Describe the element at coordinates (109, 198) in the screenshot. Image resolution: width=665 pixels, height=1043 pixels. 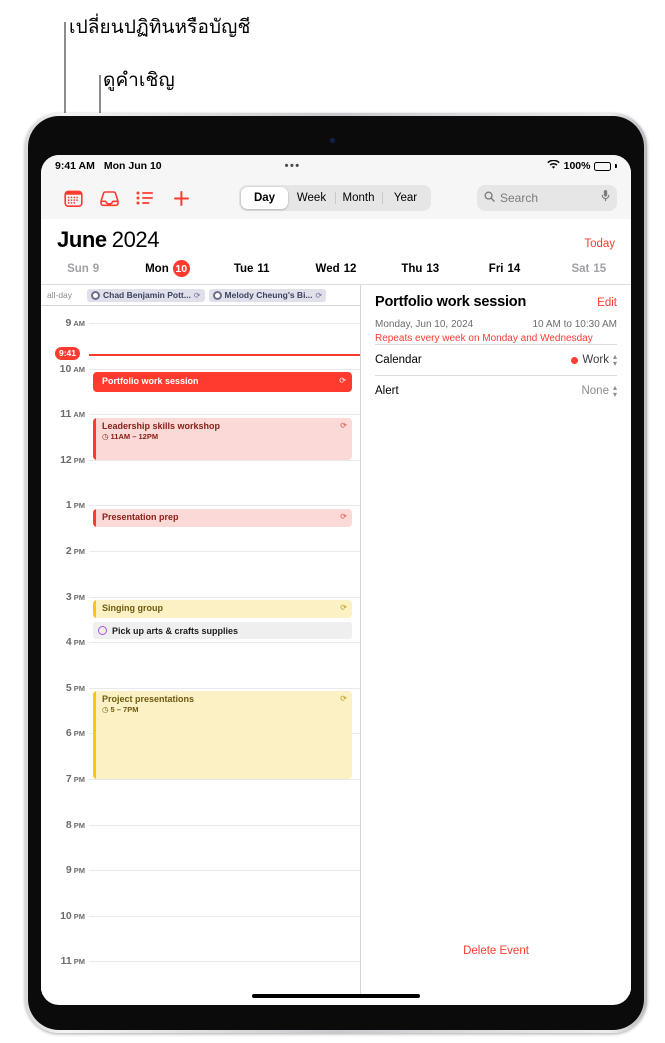
I see `inbox-icon` at that location.